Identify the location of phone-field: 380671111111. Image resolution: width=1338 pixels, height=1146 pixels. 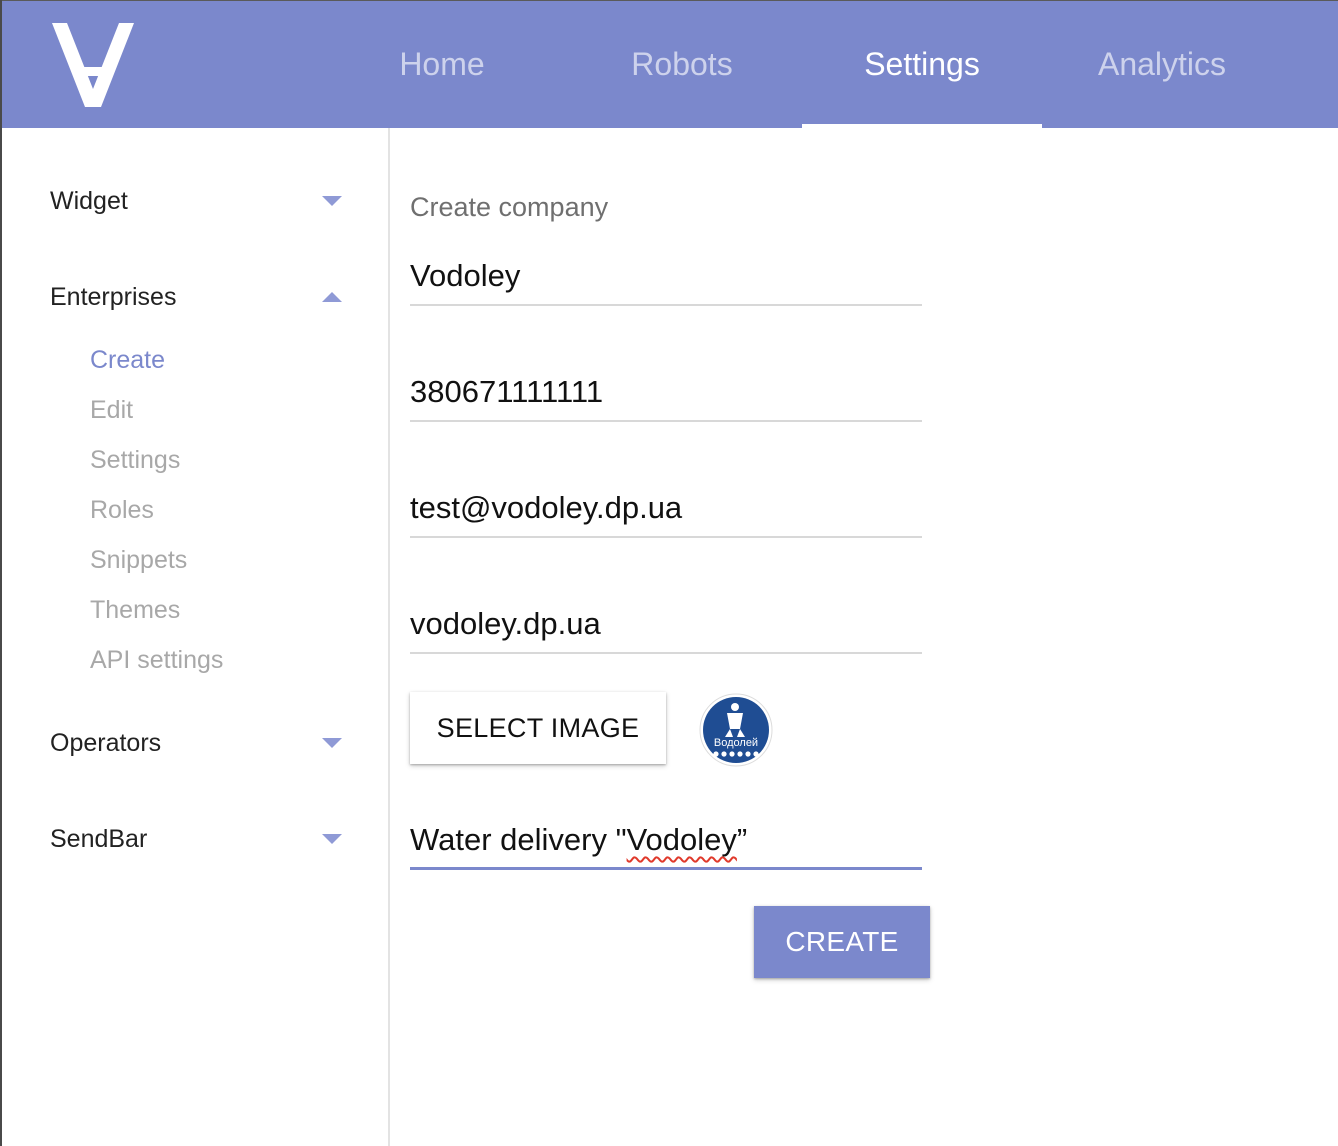
(666, 392).